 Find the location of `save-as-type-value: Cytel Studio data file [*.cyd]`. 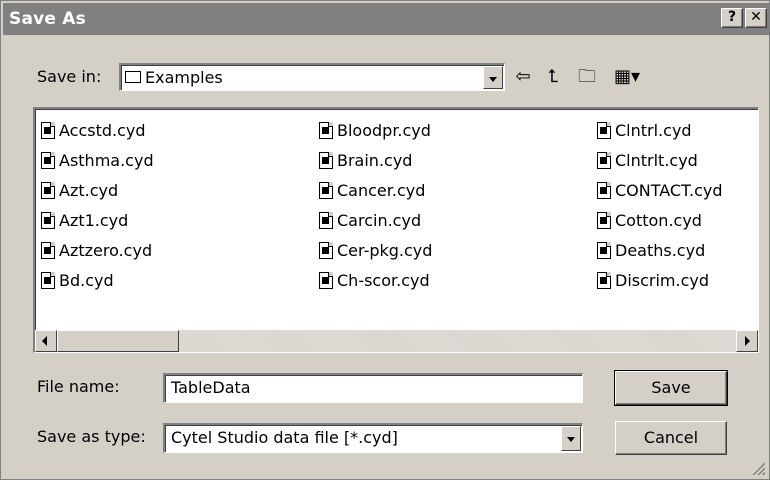

save-as-type-value: Cytel Studio data file [*.cyd] is located at coordinates (284, 437).